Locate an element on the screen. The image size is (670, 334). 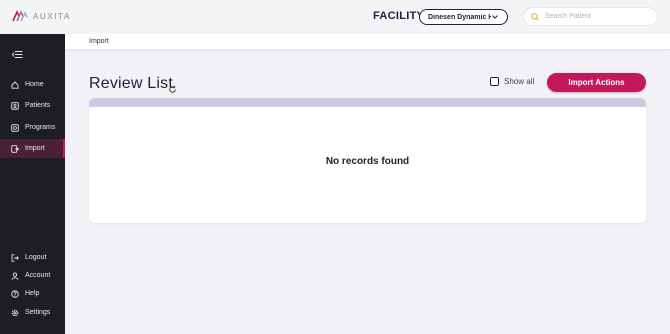
review-list-header is located at coordinates (367, 102).